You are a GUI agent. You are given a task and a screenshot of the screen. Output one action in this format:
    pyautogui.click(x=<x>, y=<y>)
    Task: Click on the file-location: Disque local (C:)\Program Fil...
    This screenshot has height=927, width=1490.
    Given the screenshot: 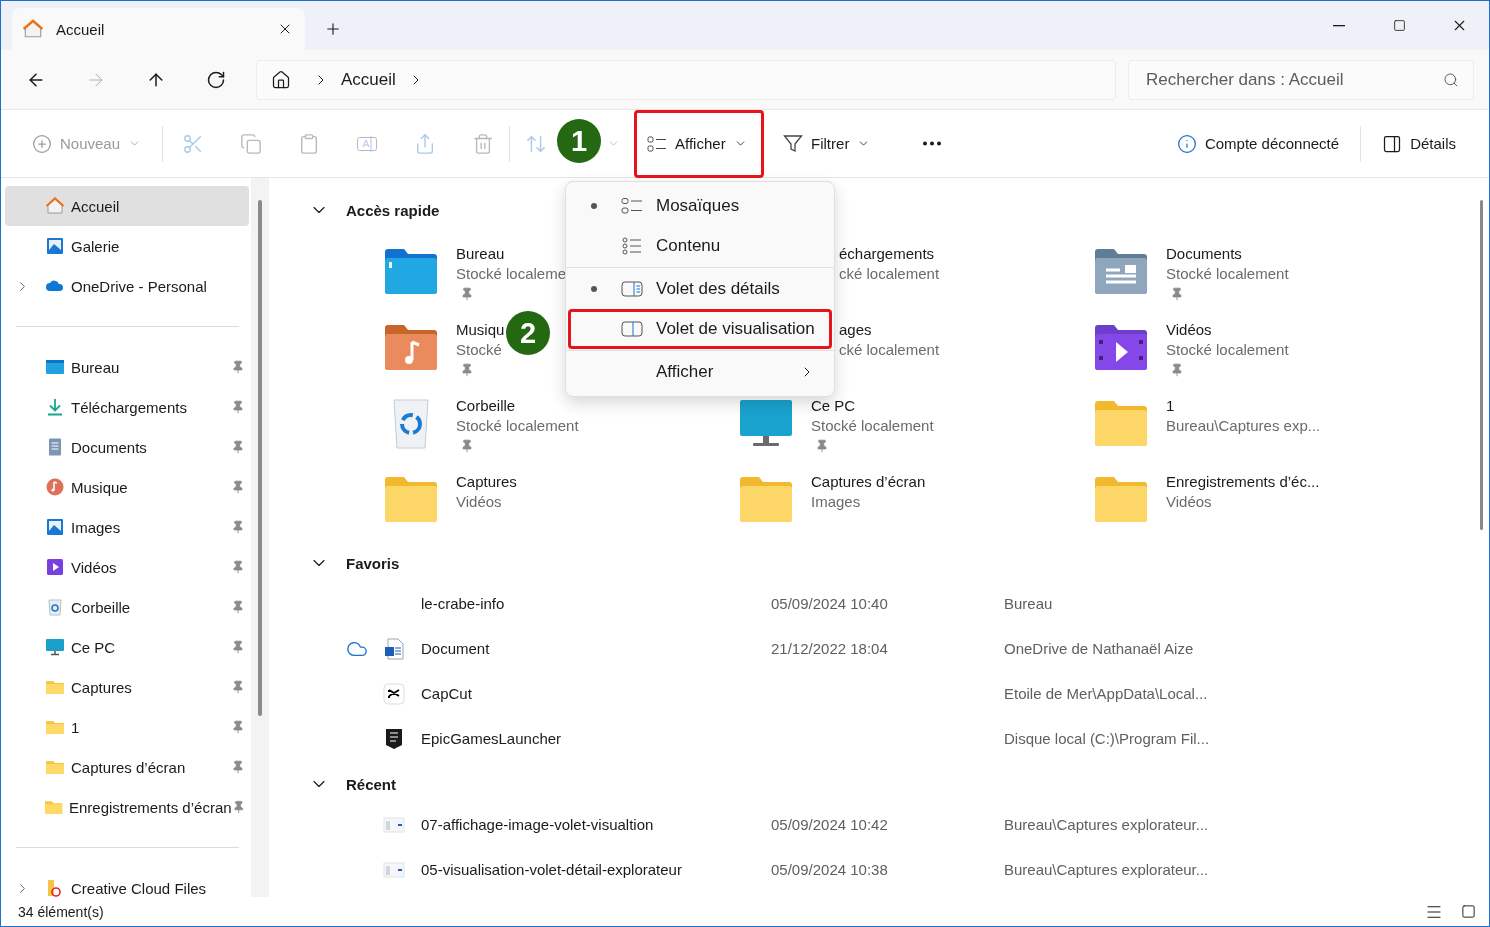 What is the action you would take?
    pyautogui.click(x=1107, y=738)
    